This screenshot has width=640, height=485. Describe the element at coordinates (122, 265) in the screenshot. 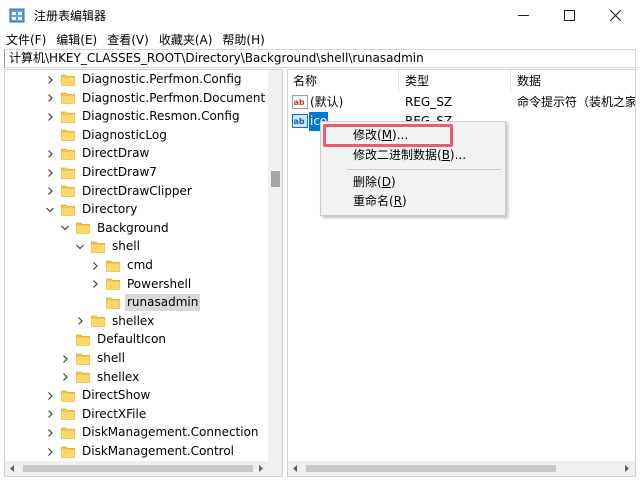

I see `tree-item: cmd` at that location.